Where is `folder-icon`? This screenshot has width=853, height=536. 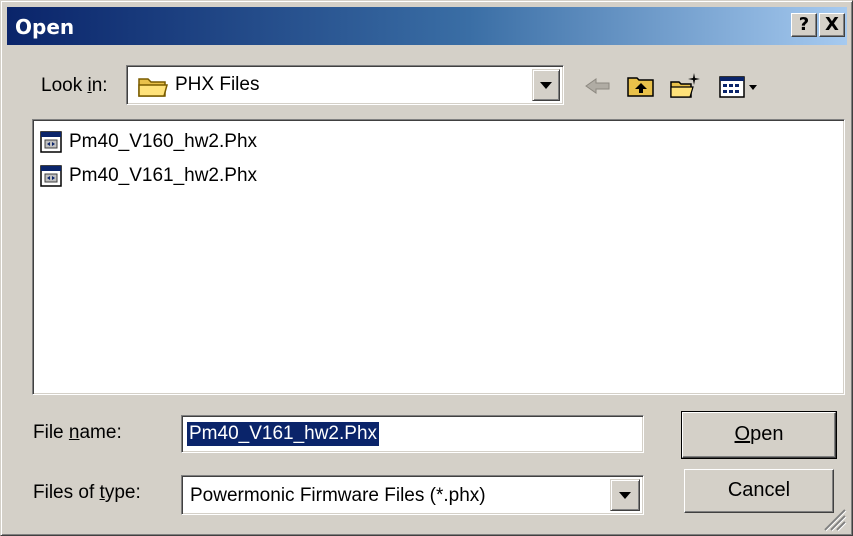 folder-icon is located at coordinates (153, 87).